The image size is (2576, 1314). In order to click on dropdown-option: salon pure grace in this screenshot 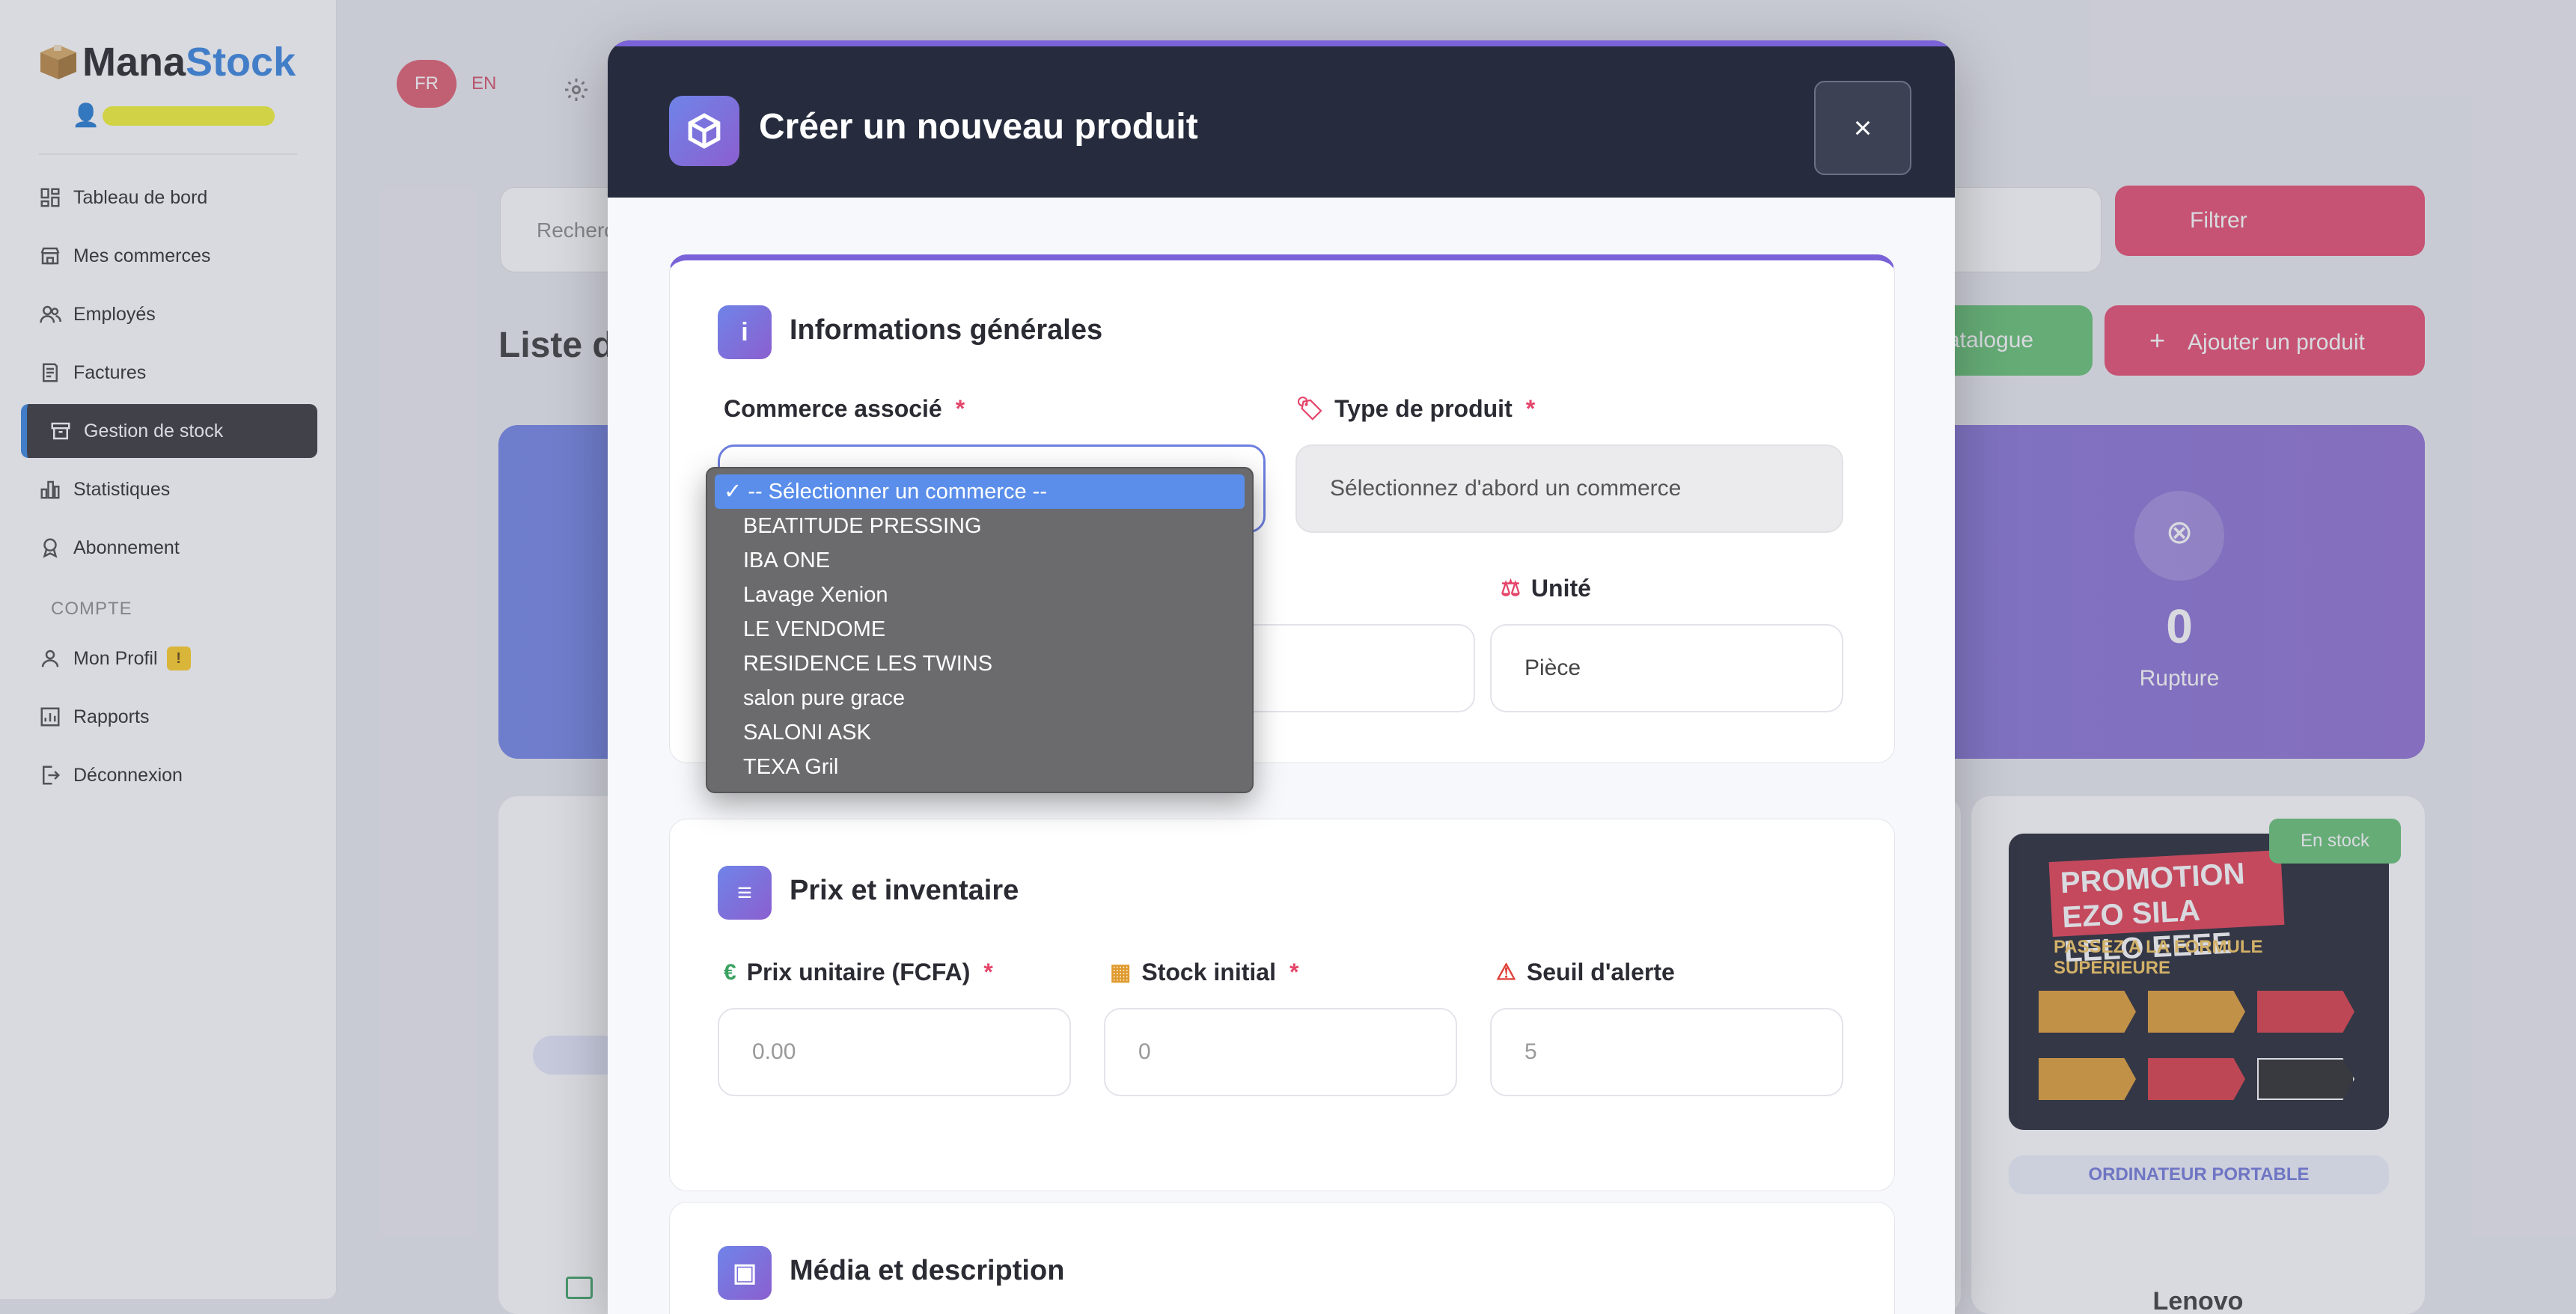, I will do `click(980, 698)`.